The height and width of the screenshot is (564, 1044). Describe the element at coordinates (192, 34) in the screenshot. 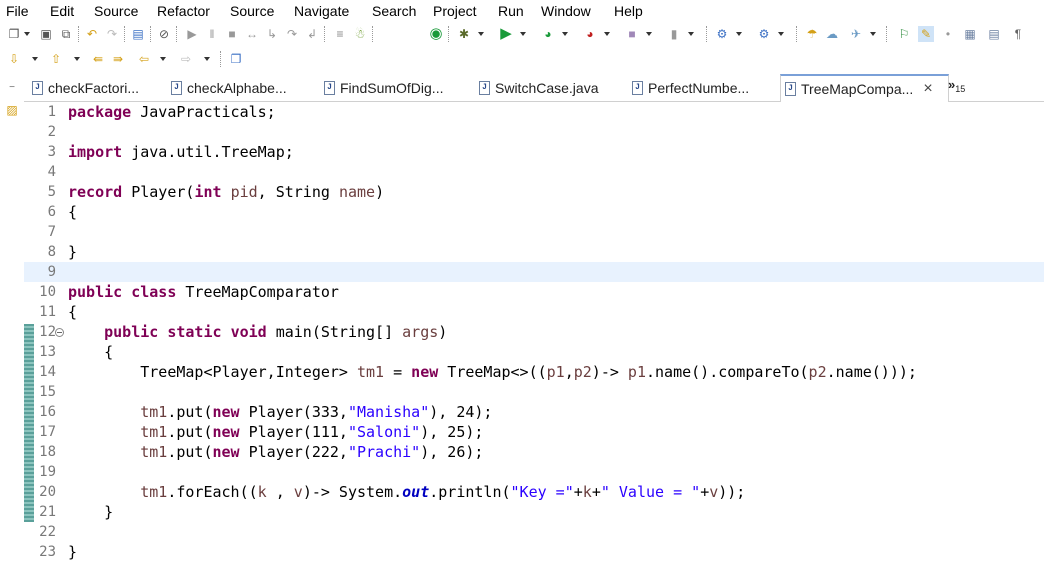

I see `resume-icon: ▶` at that location.